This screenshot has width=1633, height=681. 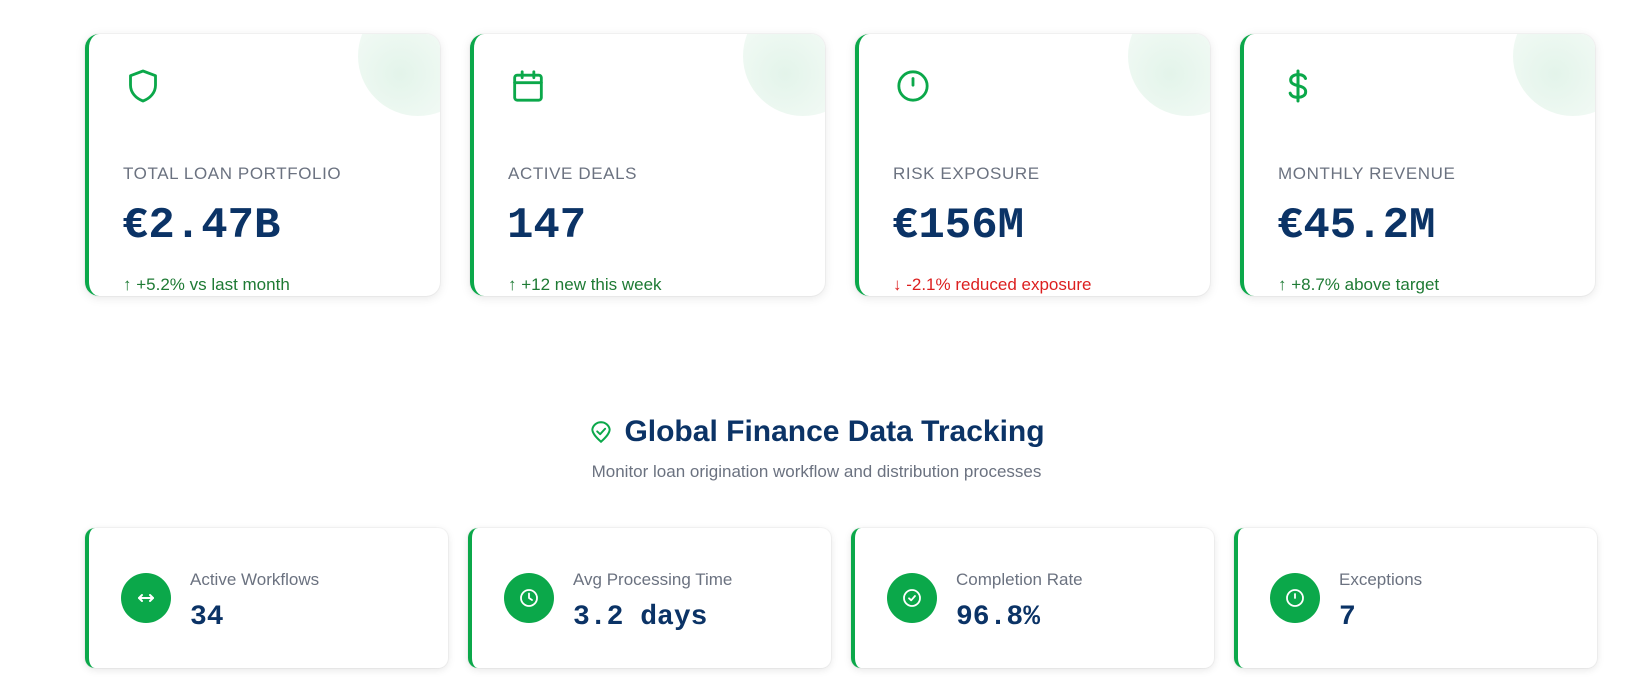 What do you see at coordinates (143, 86) in the screenshot?
I see `shield-icon` at bounding box center [143, 86].